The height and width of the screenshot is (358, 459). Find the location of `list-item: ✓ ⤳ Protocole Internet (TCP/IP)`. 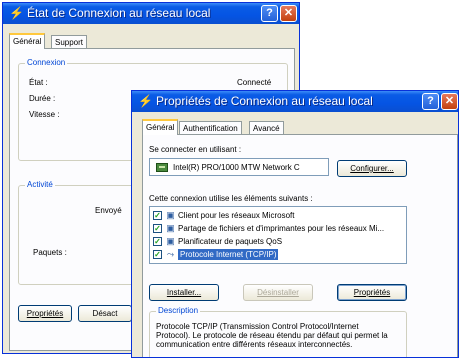

list-item: ✓ ⤳ Protocole Internet (TCP/IP) is located at coordinates (278, 255).